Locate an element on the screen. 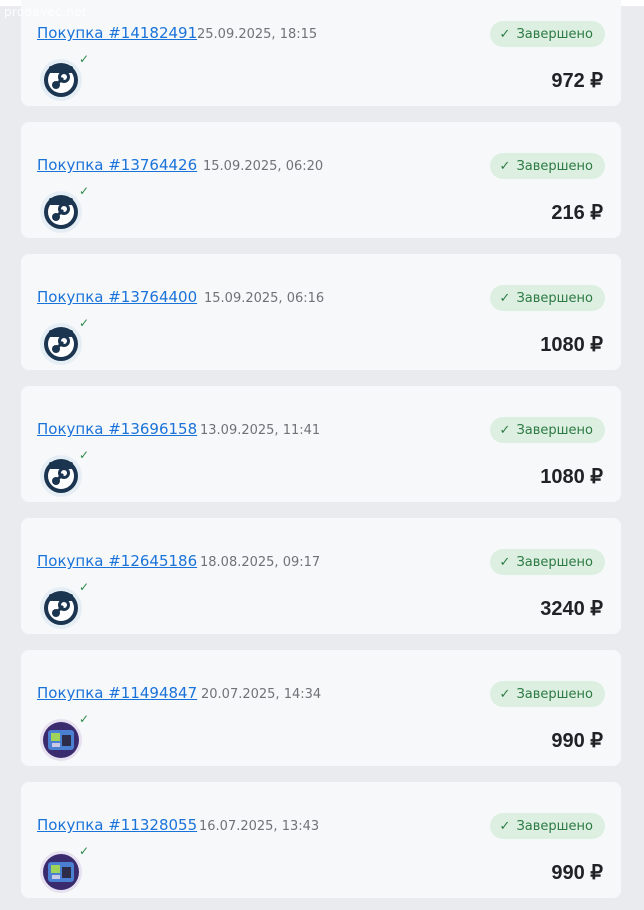 The image size is (644, 910). purchase-link: Покупка #12645186 is located at coordinates (117, 561).